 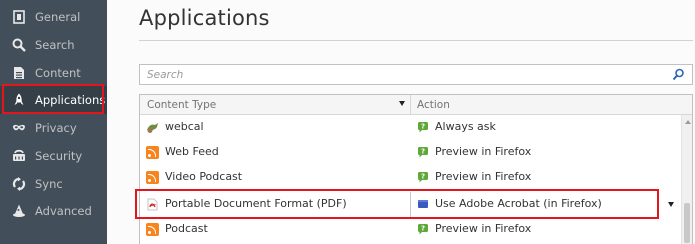 I want to click on sidebar-item-general: General, so click(x=53, y=17).